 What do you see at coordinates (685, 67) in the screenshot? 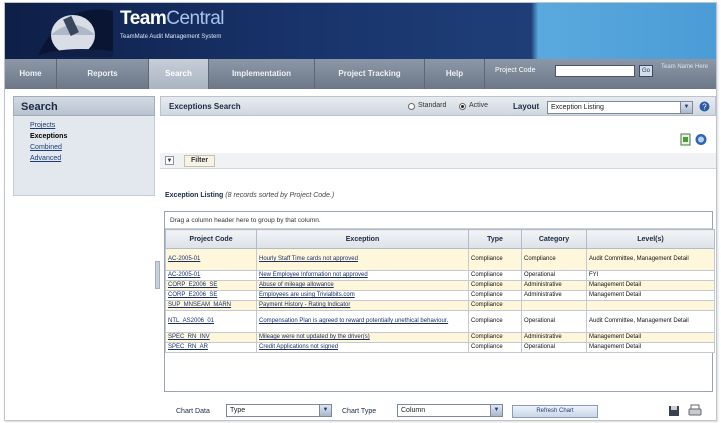
I see `team-name-text: Team Name Here` at bounding box center [685, 67].